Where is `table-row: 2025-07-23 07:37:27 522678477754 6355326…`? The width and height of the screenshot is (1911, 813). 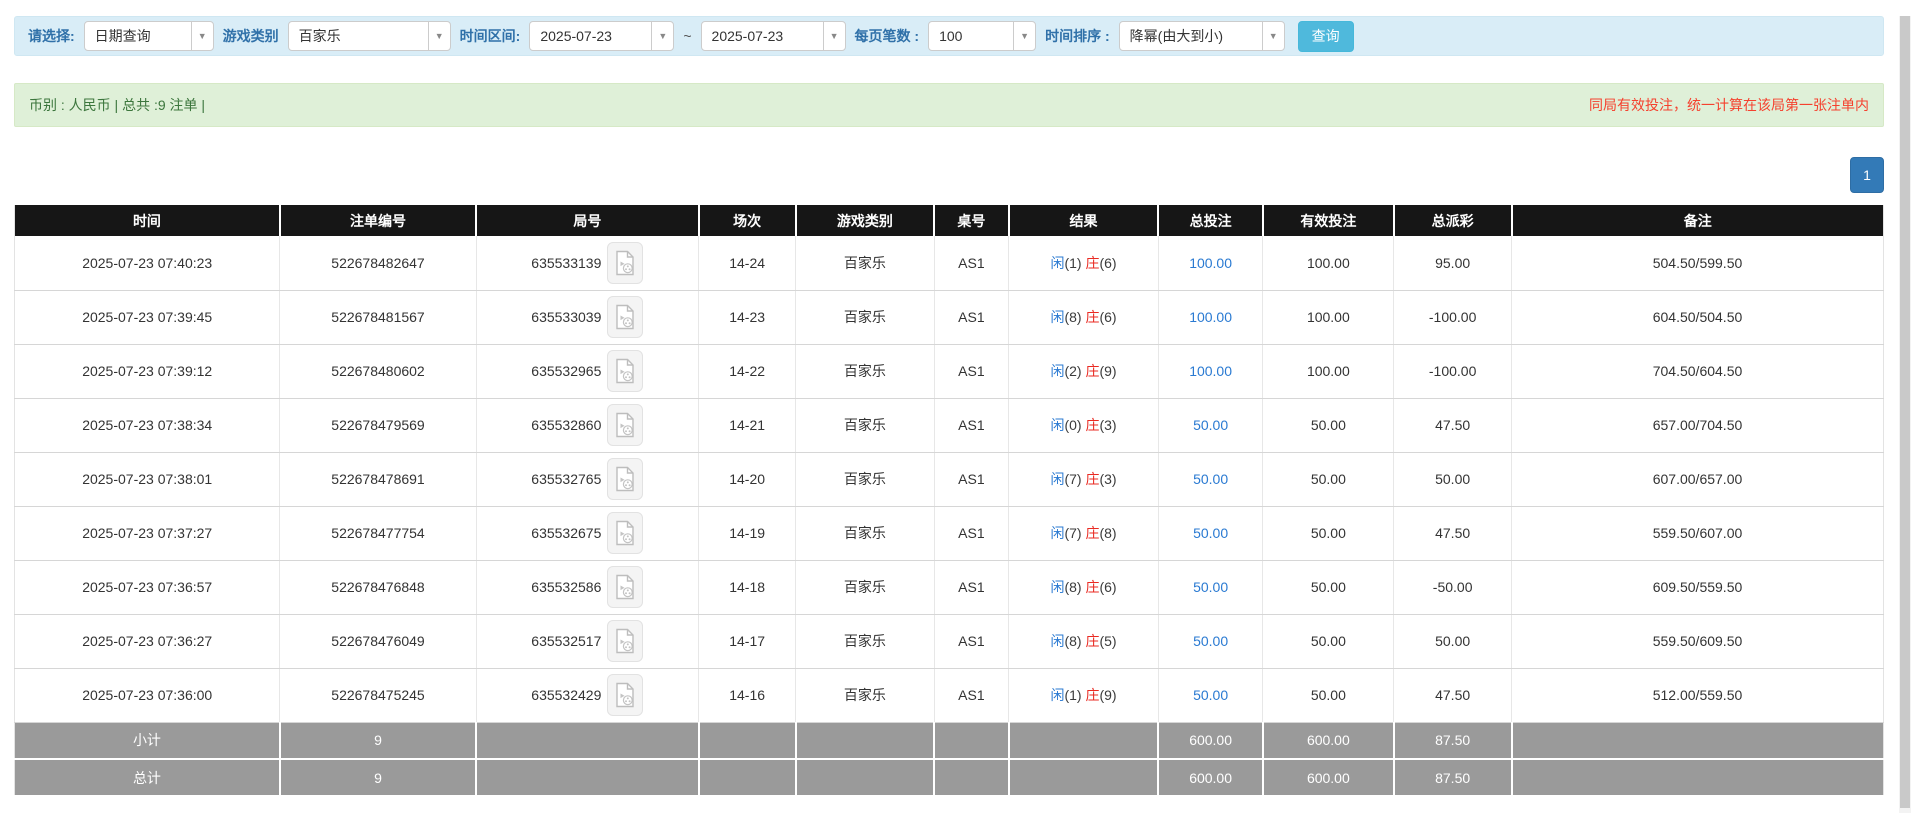
table-row: 2025-07-23 07:37:27 522678477754 6355326… is located at coordinates (949, 533).